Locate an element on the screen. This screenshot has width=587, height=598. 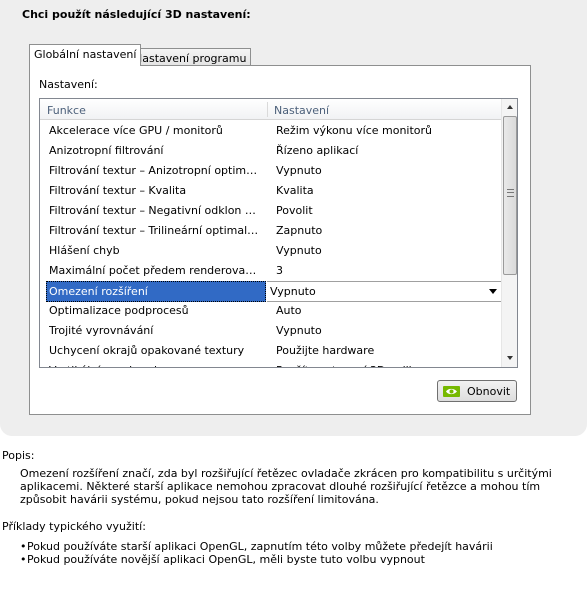
row-setting: Řízeno aplikací is located at coordinates (317, 150).